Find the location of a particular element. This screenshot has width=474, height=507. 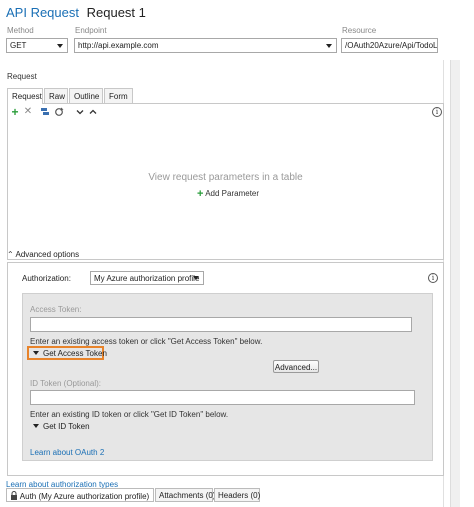

add-parameter-label: Add Parameter is located at coordinates (232, 193).